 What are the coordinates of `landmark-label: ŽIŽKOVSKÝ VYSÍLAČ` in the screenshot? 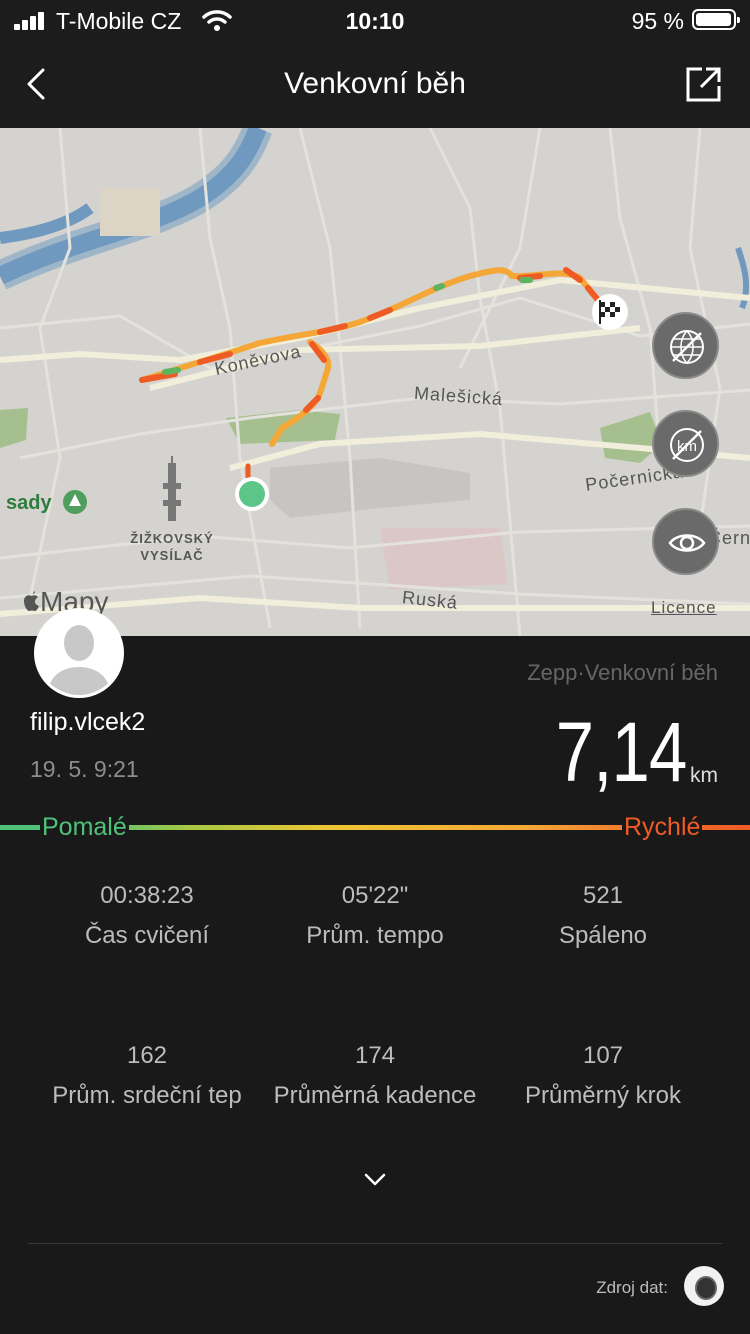 It's located at (172, 547).